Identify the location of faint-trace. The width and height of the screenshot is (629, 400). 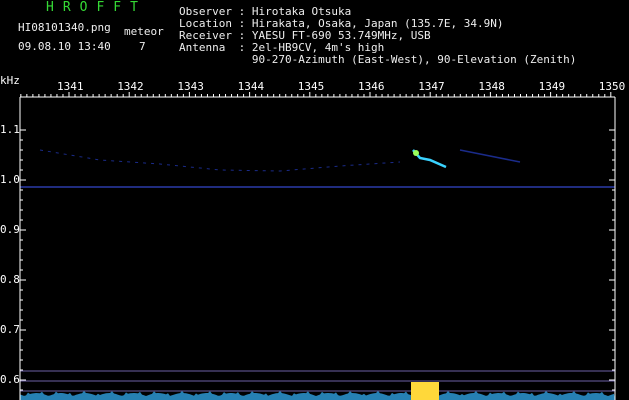
(220, 160).